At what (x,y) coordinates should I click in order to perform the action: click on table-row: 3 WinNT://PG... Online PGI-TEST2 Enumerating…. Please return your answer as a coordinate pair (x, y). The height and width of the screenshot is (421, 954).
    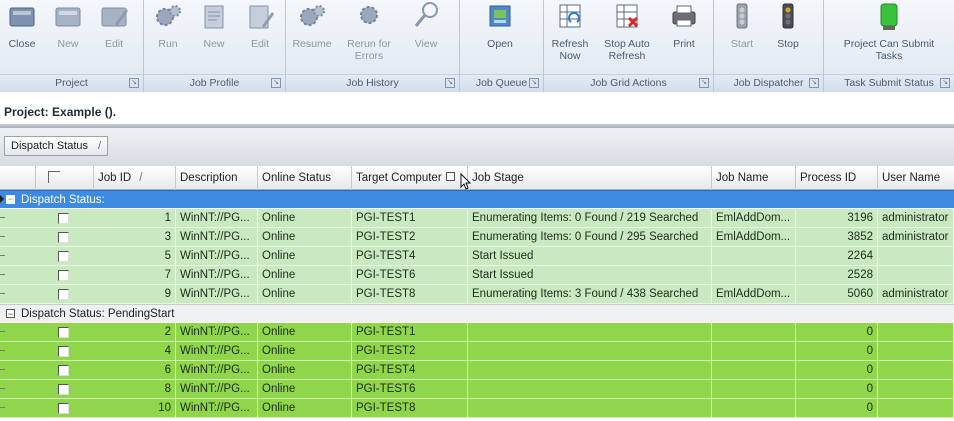
    Looking at the image, I should click on (477, 237).